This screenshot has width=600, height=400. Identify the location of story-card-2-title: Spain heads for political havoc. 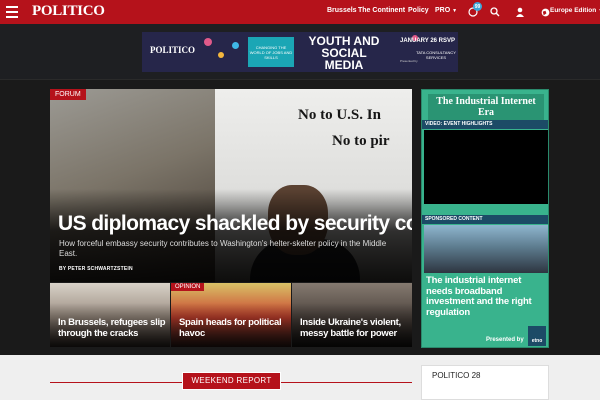
(233, 328).